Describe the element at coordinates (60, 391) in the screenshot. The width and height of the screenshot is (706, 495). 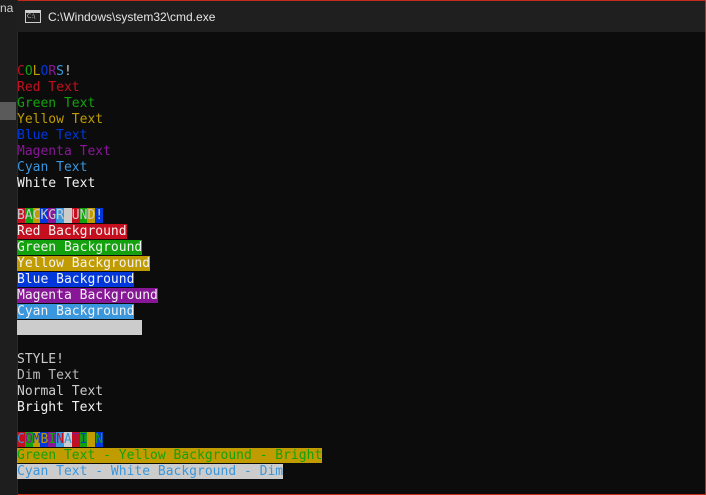
I see `console-text-segment: Normal Text` at that location.